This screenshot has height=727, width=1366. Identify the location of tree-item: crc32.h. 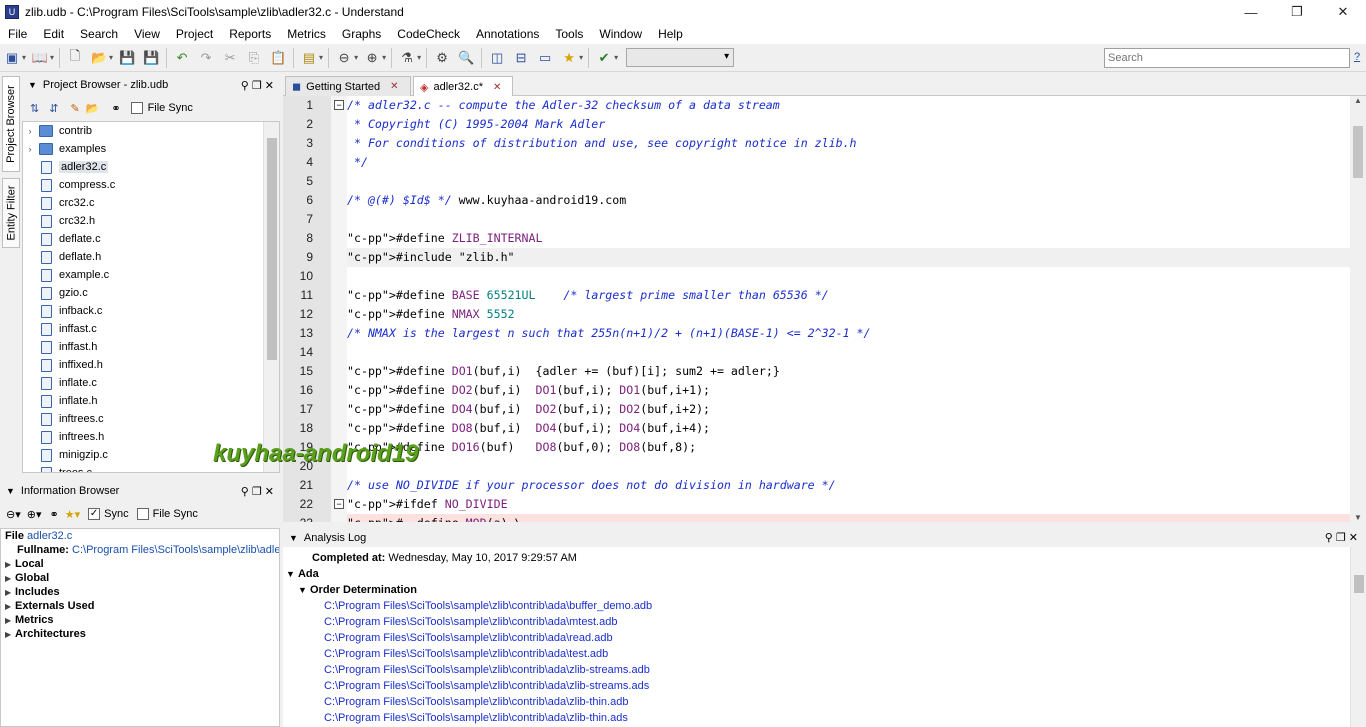
(143, 221).